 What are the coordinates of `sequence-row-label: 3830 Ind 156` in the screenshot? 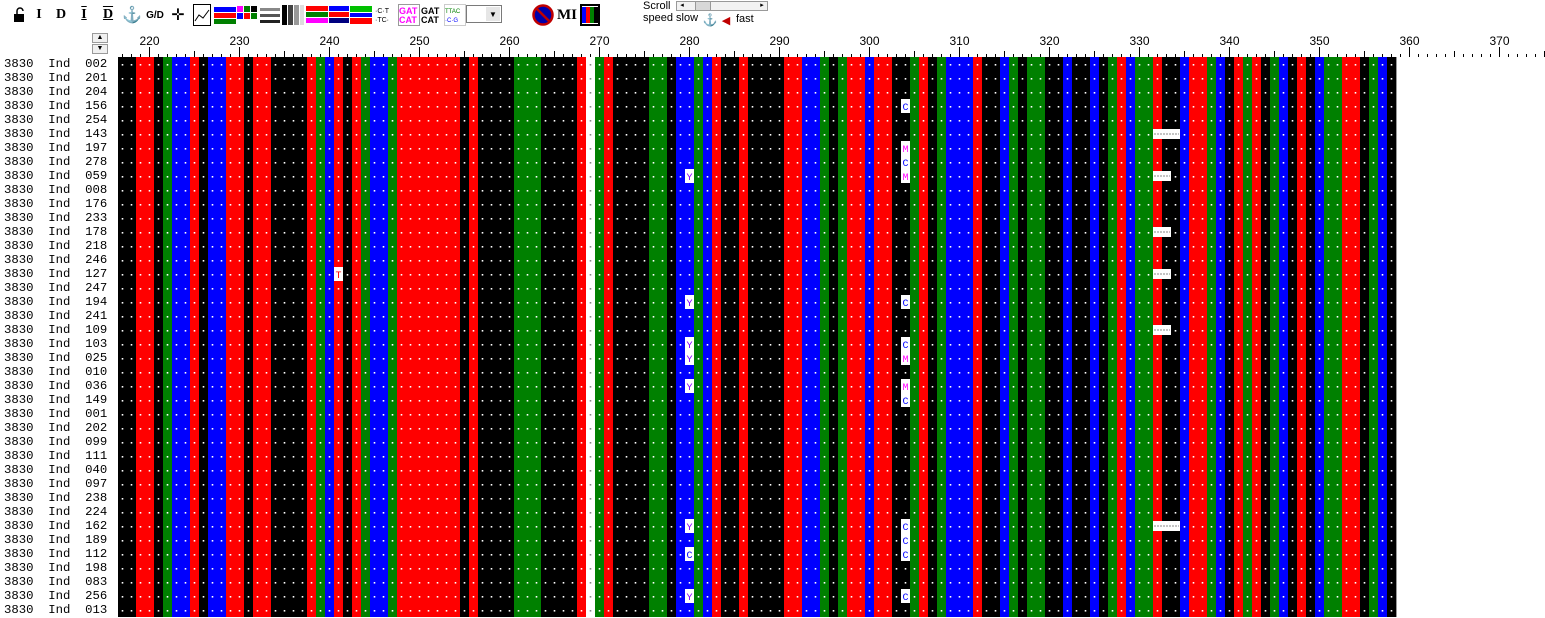 It's located at (55, 106).